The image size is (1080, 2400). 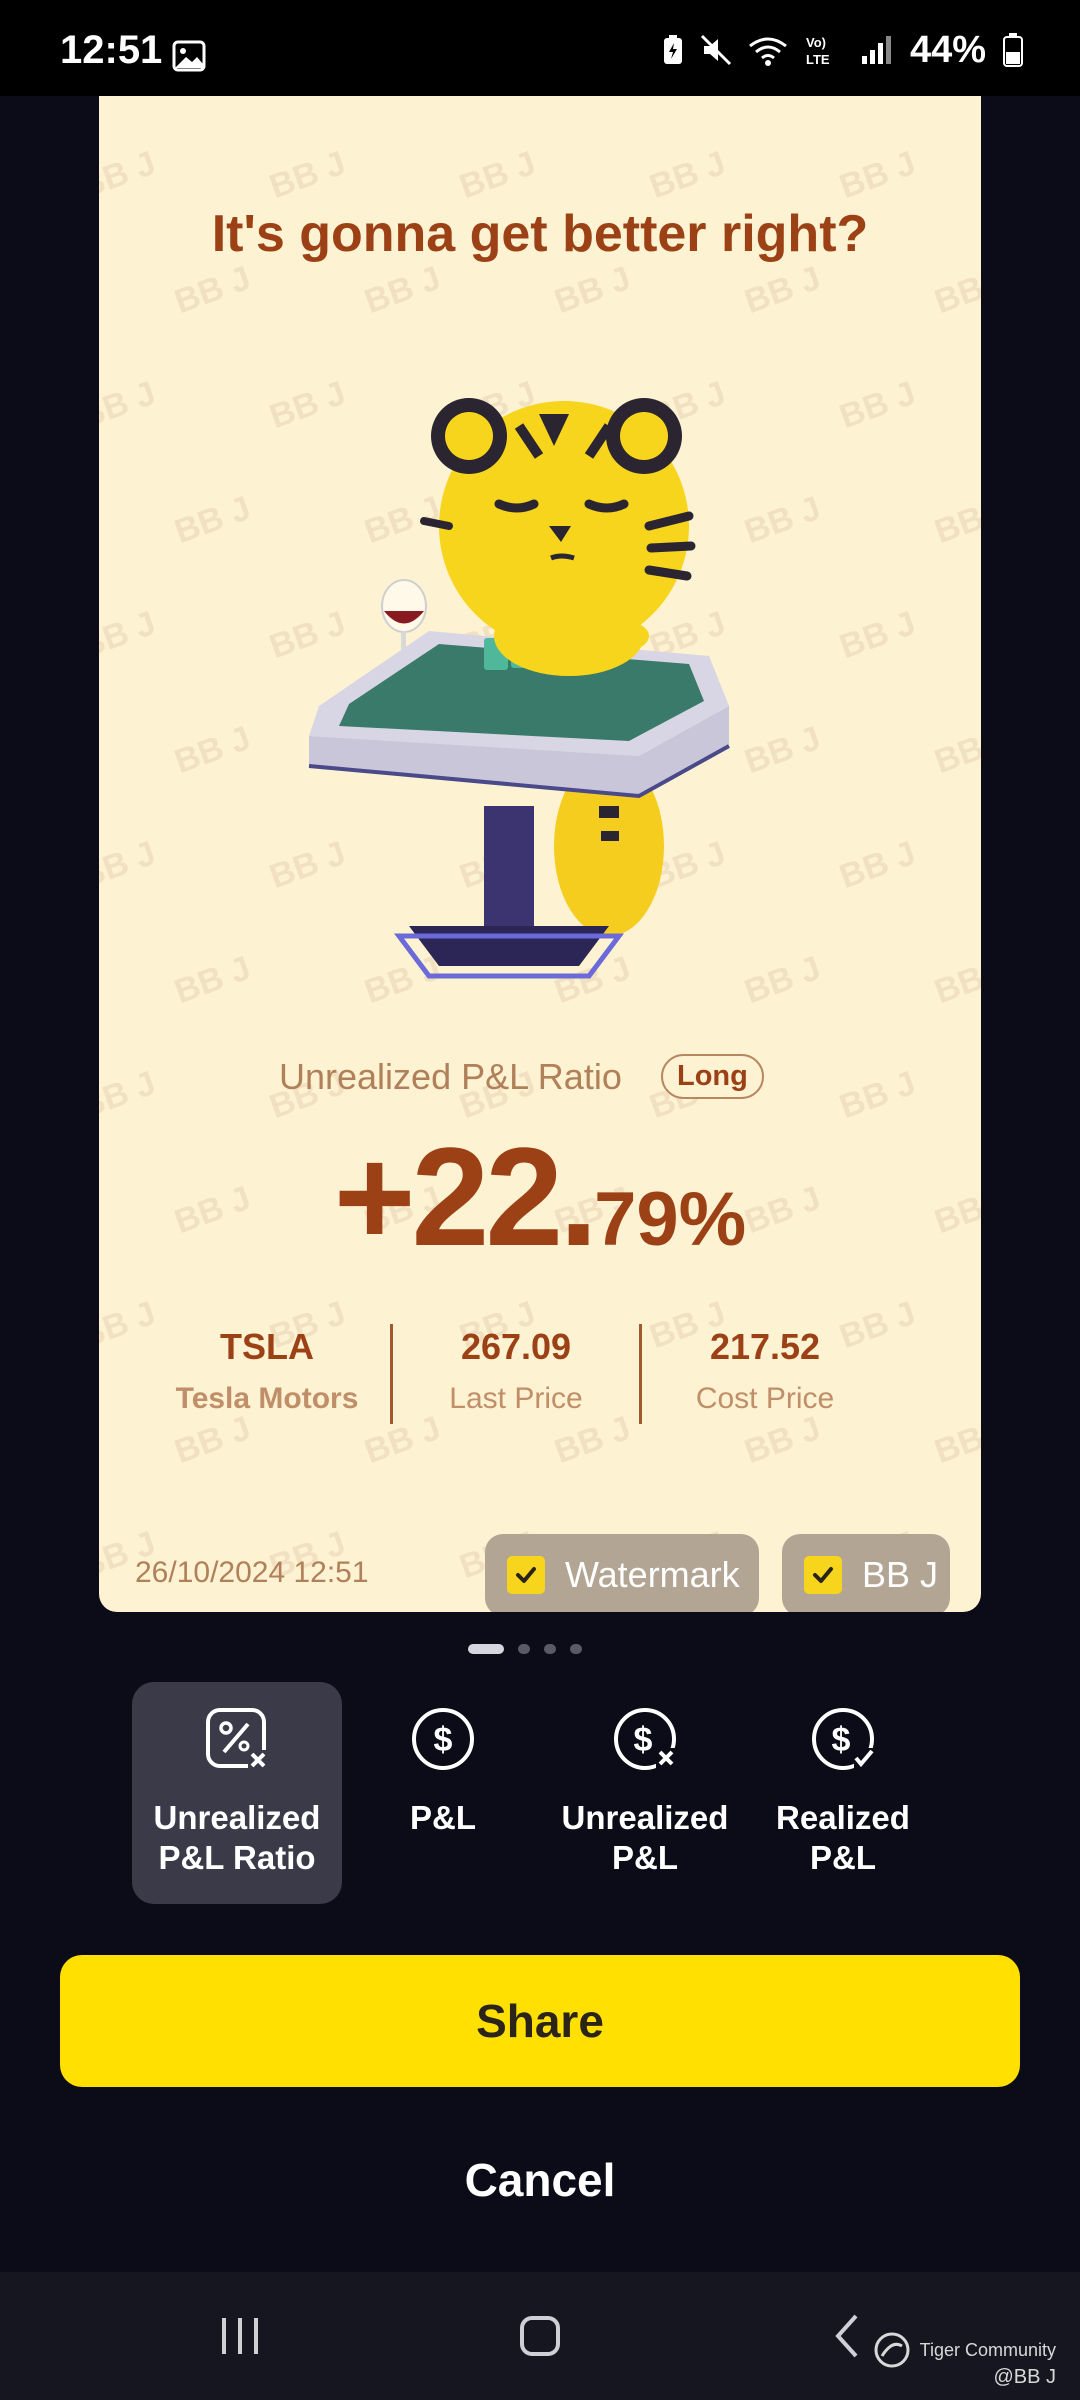 What do you see at coordinates (672, 49) in the screenshot?
I see `battery-saver-icon` at bounding box center [672, 49].